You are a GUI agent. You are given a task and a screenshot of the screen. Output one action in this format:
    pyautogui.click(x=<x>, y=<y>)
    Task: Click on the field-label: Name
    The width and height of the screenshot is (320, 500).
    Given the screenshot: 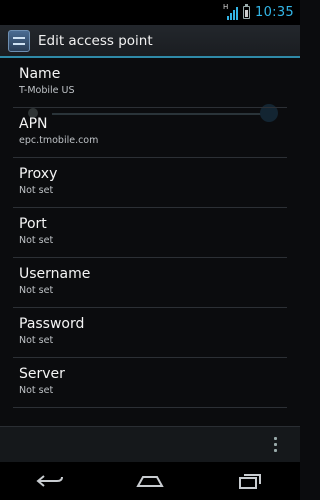 What is the action you would take?
    pyautogui.click(x=40, y=74)
    